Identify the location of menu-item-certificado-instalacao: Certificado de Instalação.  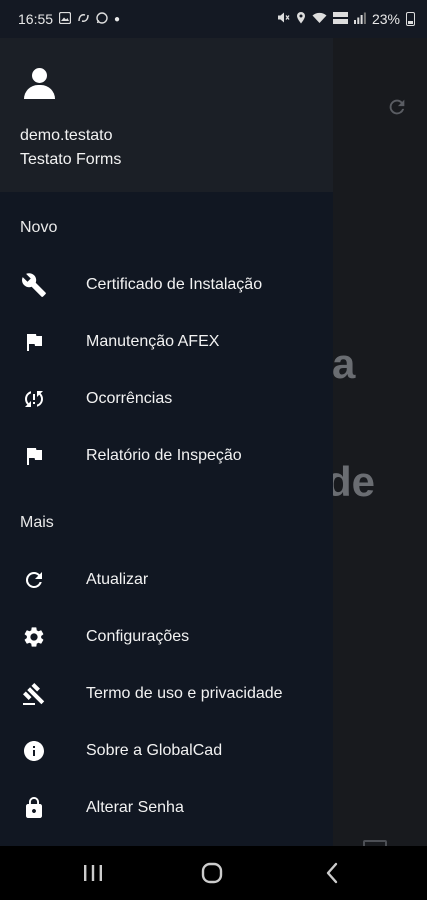
(166, 285).